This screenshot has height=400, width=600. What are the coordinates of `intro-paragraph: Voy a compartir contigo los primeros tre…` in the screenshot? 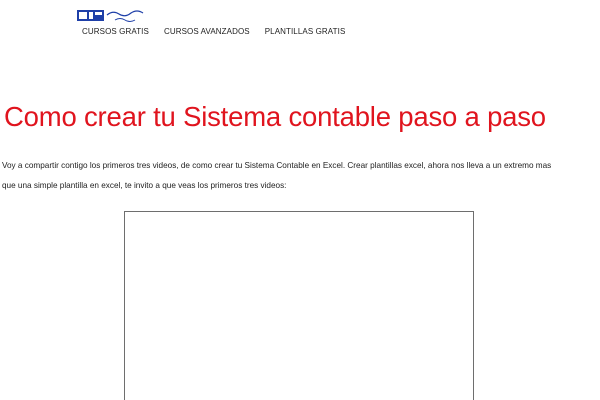 It's located at (300, 175).